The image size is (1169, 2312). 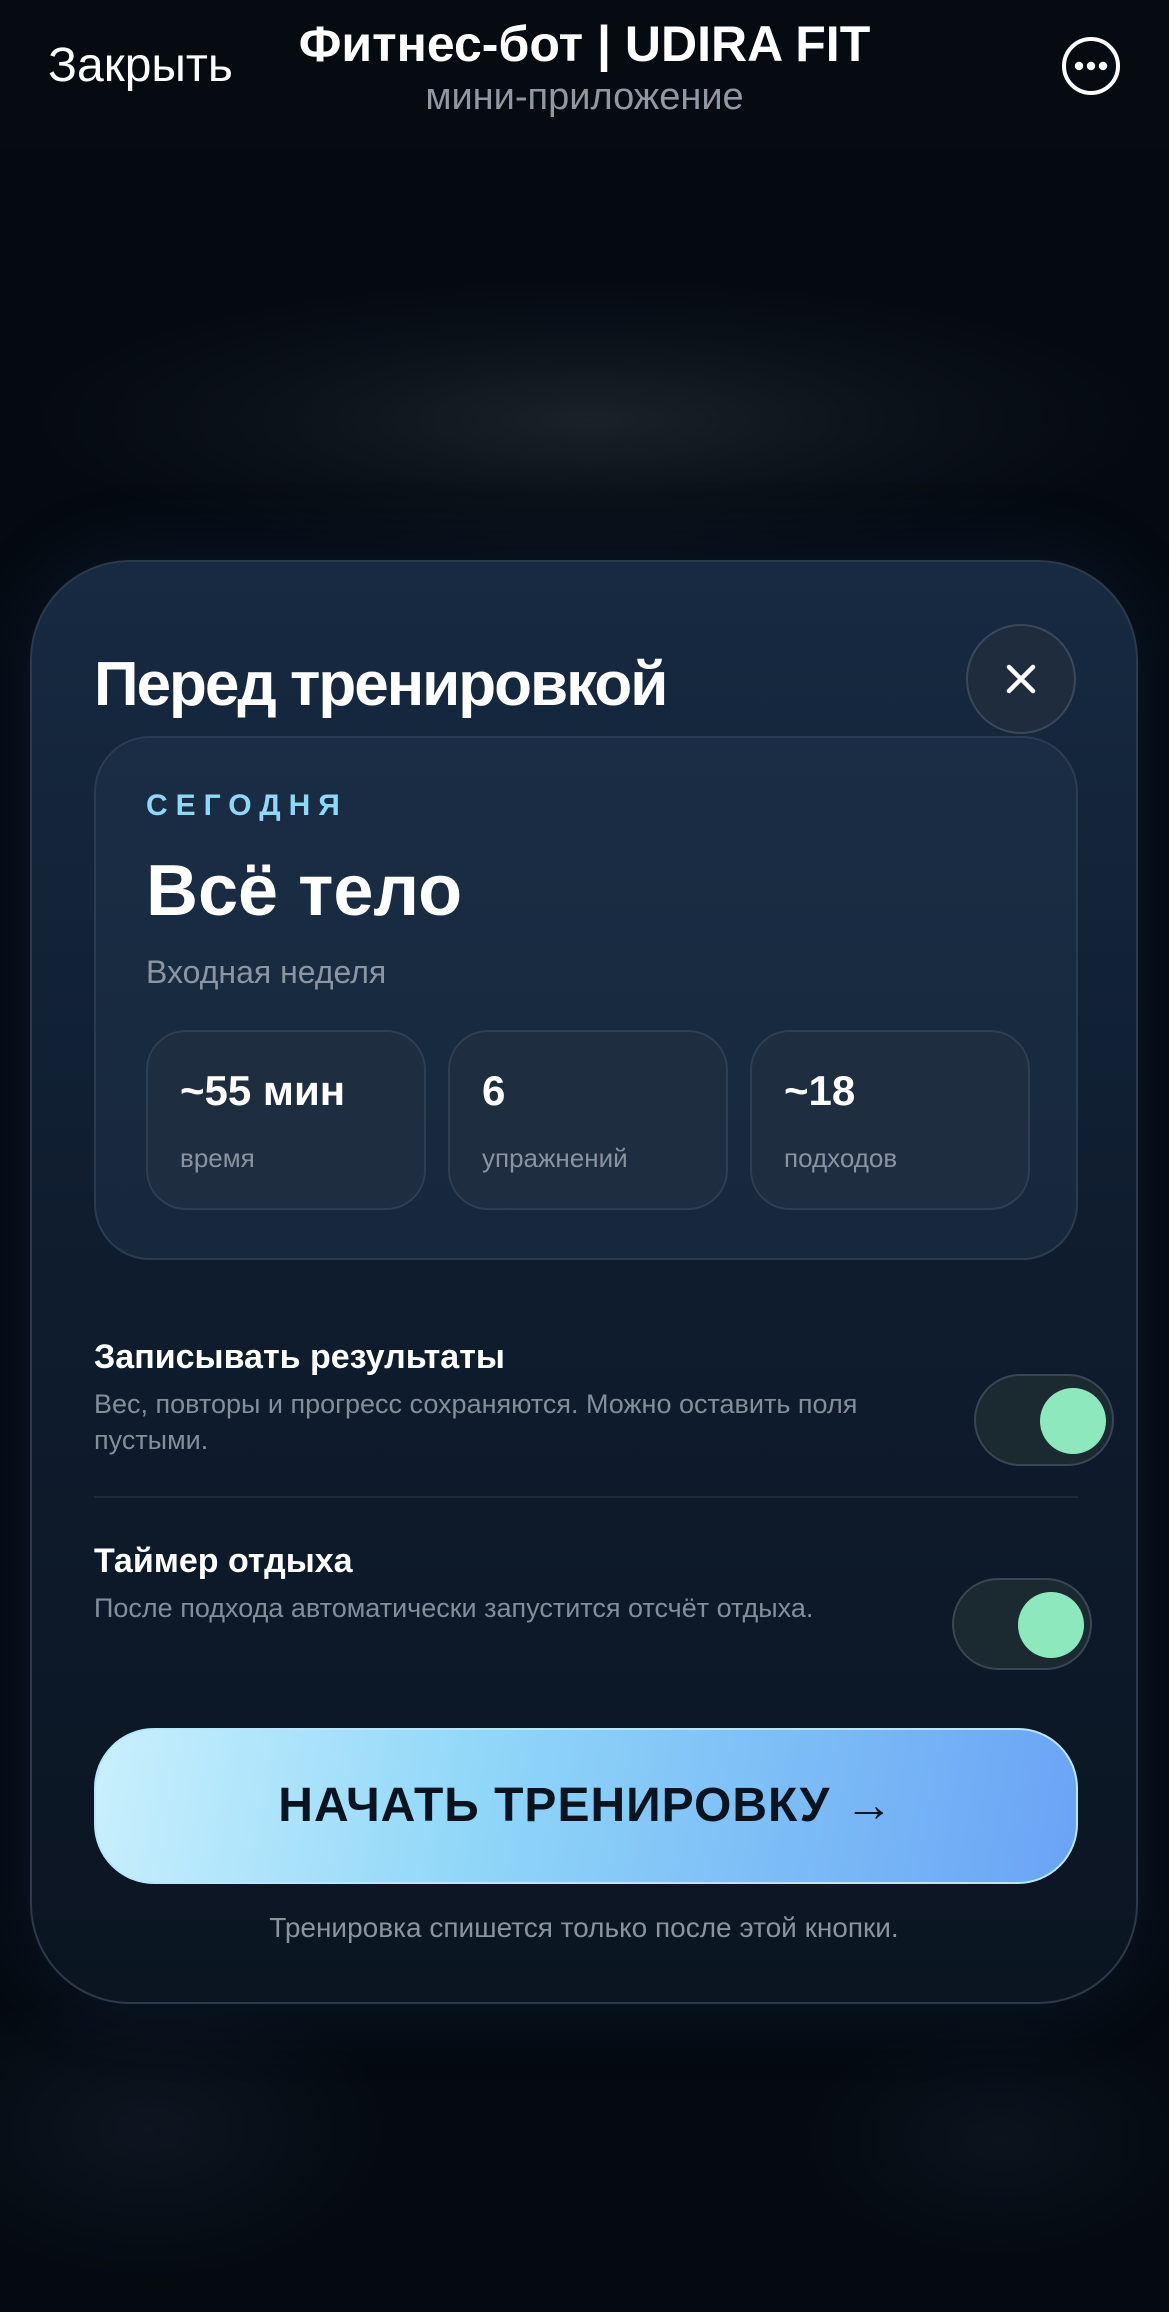 I want to click on stat-sets: ~18 подходов, so click(x=890, y=1120).